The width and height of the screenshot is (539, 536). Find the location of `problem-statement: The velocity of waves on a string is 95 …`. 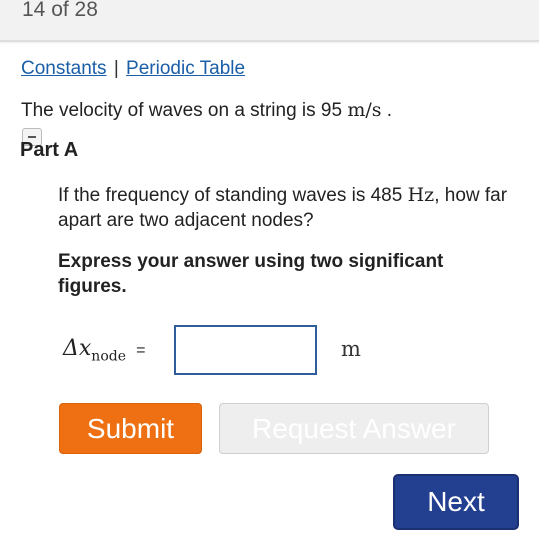

problem-statement: The velocity of waves on a string is 95 … is located at coordinates (206, 110).